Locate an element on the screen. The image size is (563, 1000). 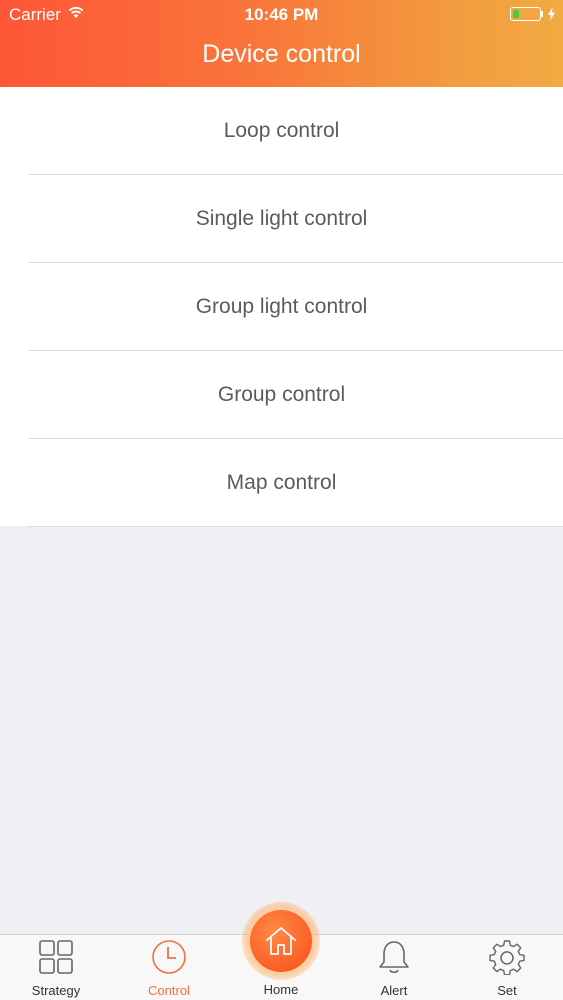
navigation-header: Carrier 10:46 PM Device control is located at coordinates (281, 43).